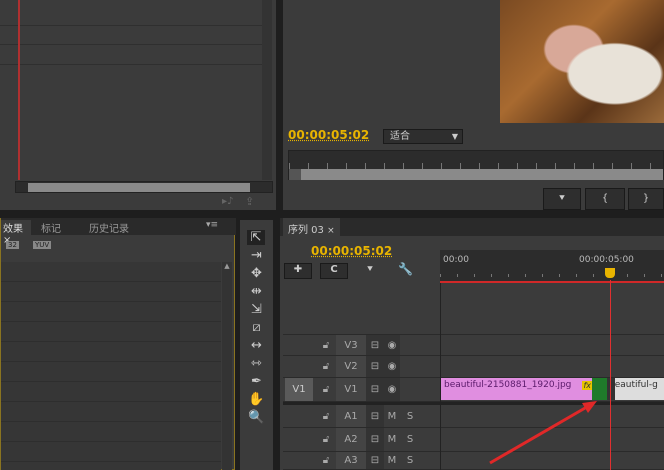 This screenshot has height=470, width=664. What do you see at coordinates (543, 433) in the screenshot?
I see `annotation-arrow` at bounding box center [543, 433].